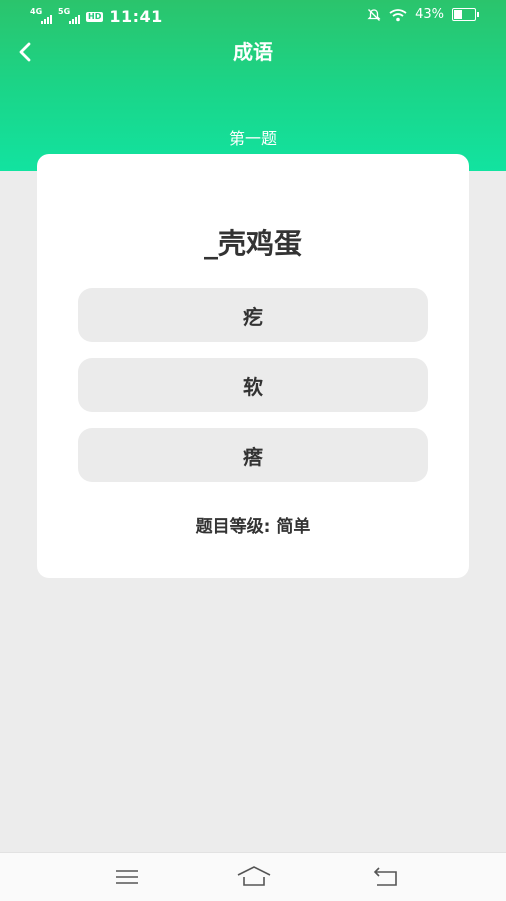  What do you see at coordinates (253, 16) in the screenshot?
I see `status-bar: 4G 5G HD 11:41 43%` at bounding box center [253, 16].